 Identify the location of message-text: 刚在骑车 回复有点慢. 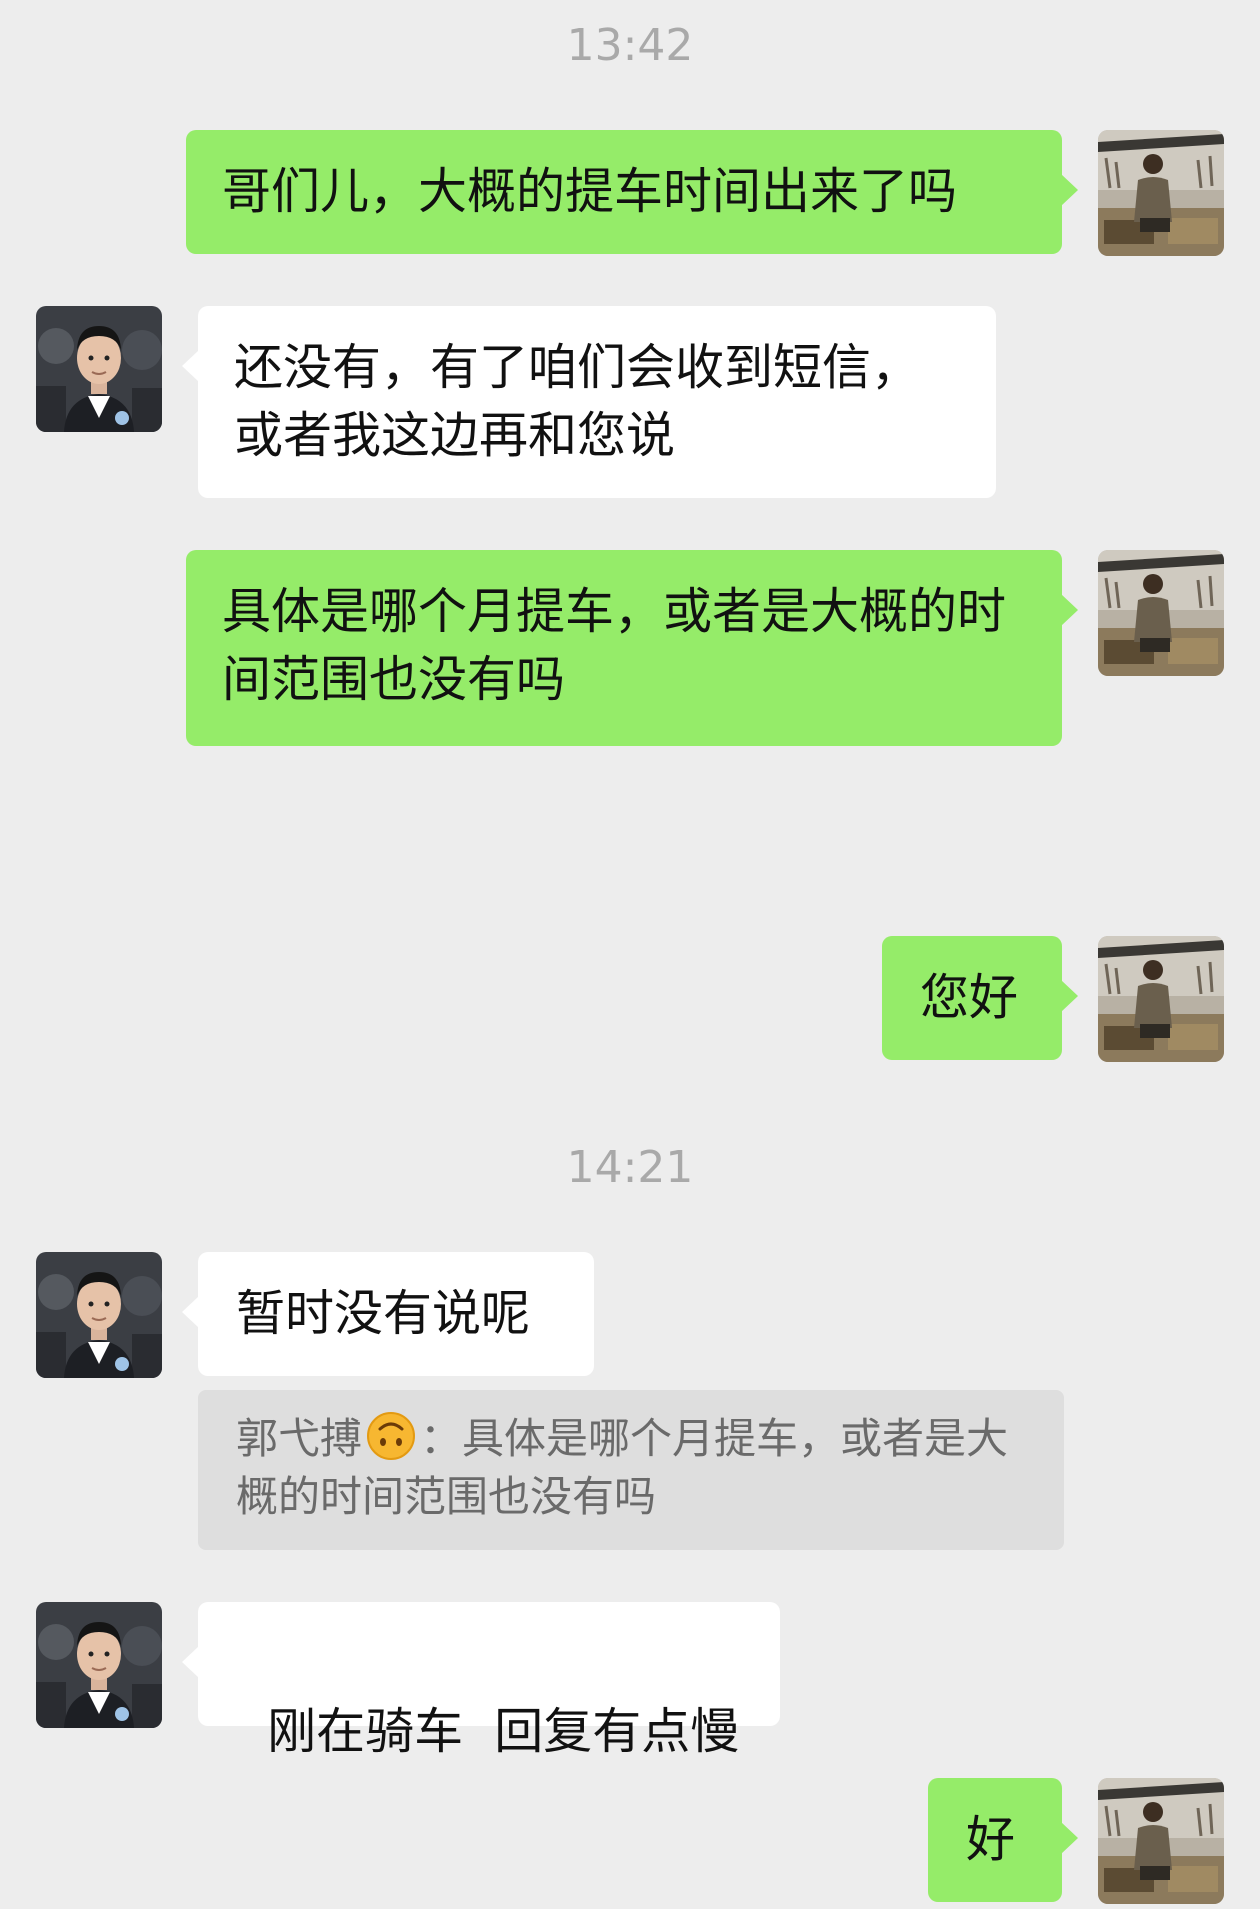
(503, 1731).